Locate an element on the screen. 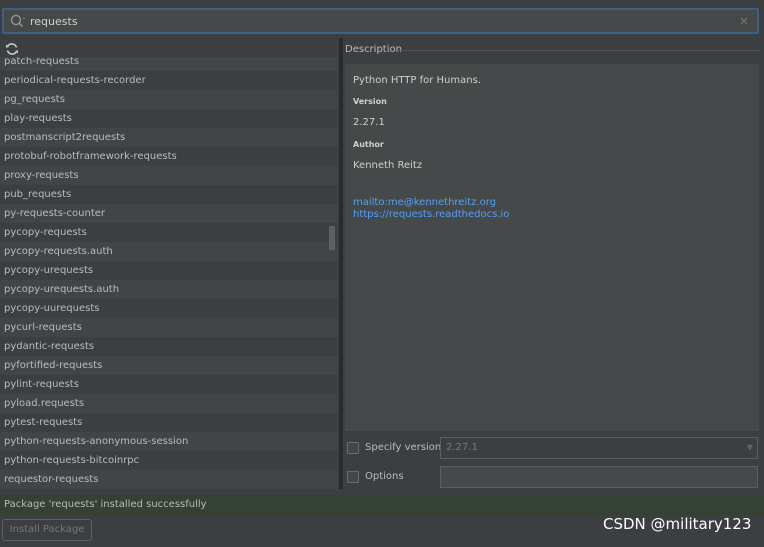  version-select: 2.27.1 ▼ is located at coordinates (599, 448).